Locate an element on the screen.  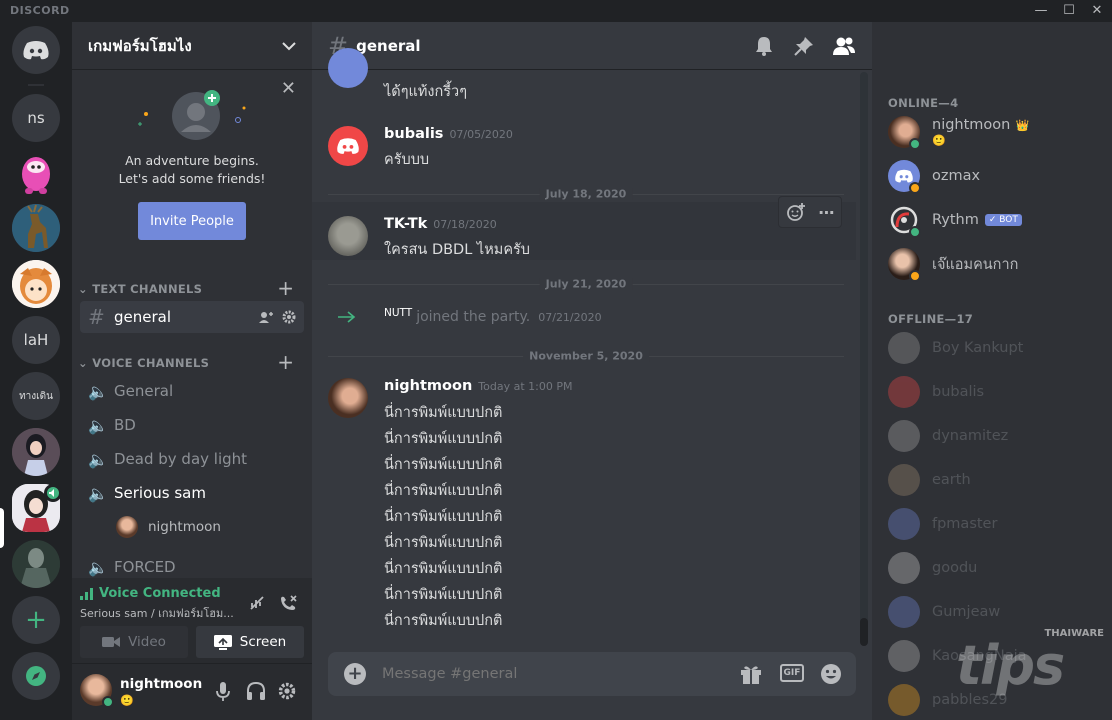
deer-avatar-icon is located at coordinates (36, 228).